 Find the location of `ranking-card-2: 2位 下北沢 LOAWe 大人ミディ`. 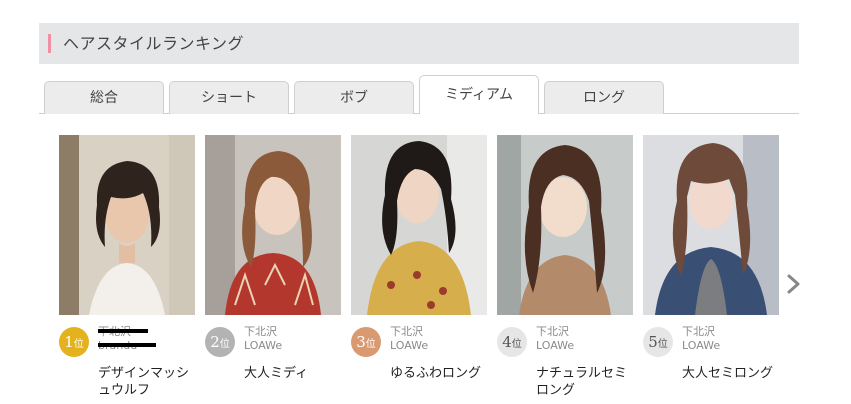

ranking-card-2: 2位 下北沢 LOAWe 大人ミディ is located at coordinates (273, 258).